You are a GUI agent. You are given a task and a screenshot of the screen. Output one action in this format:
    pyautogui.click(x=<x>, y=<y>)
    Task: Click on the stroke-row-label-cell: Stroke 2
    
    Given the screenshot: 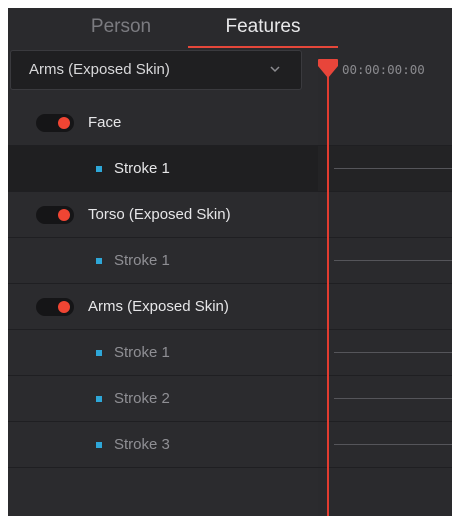 What is the action you would take?
    pyautogui.click(x=163, y=398)
    